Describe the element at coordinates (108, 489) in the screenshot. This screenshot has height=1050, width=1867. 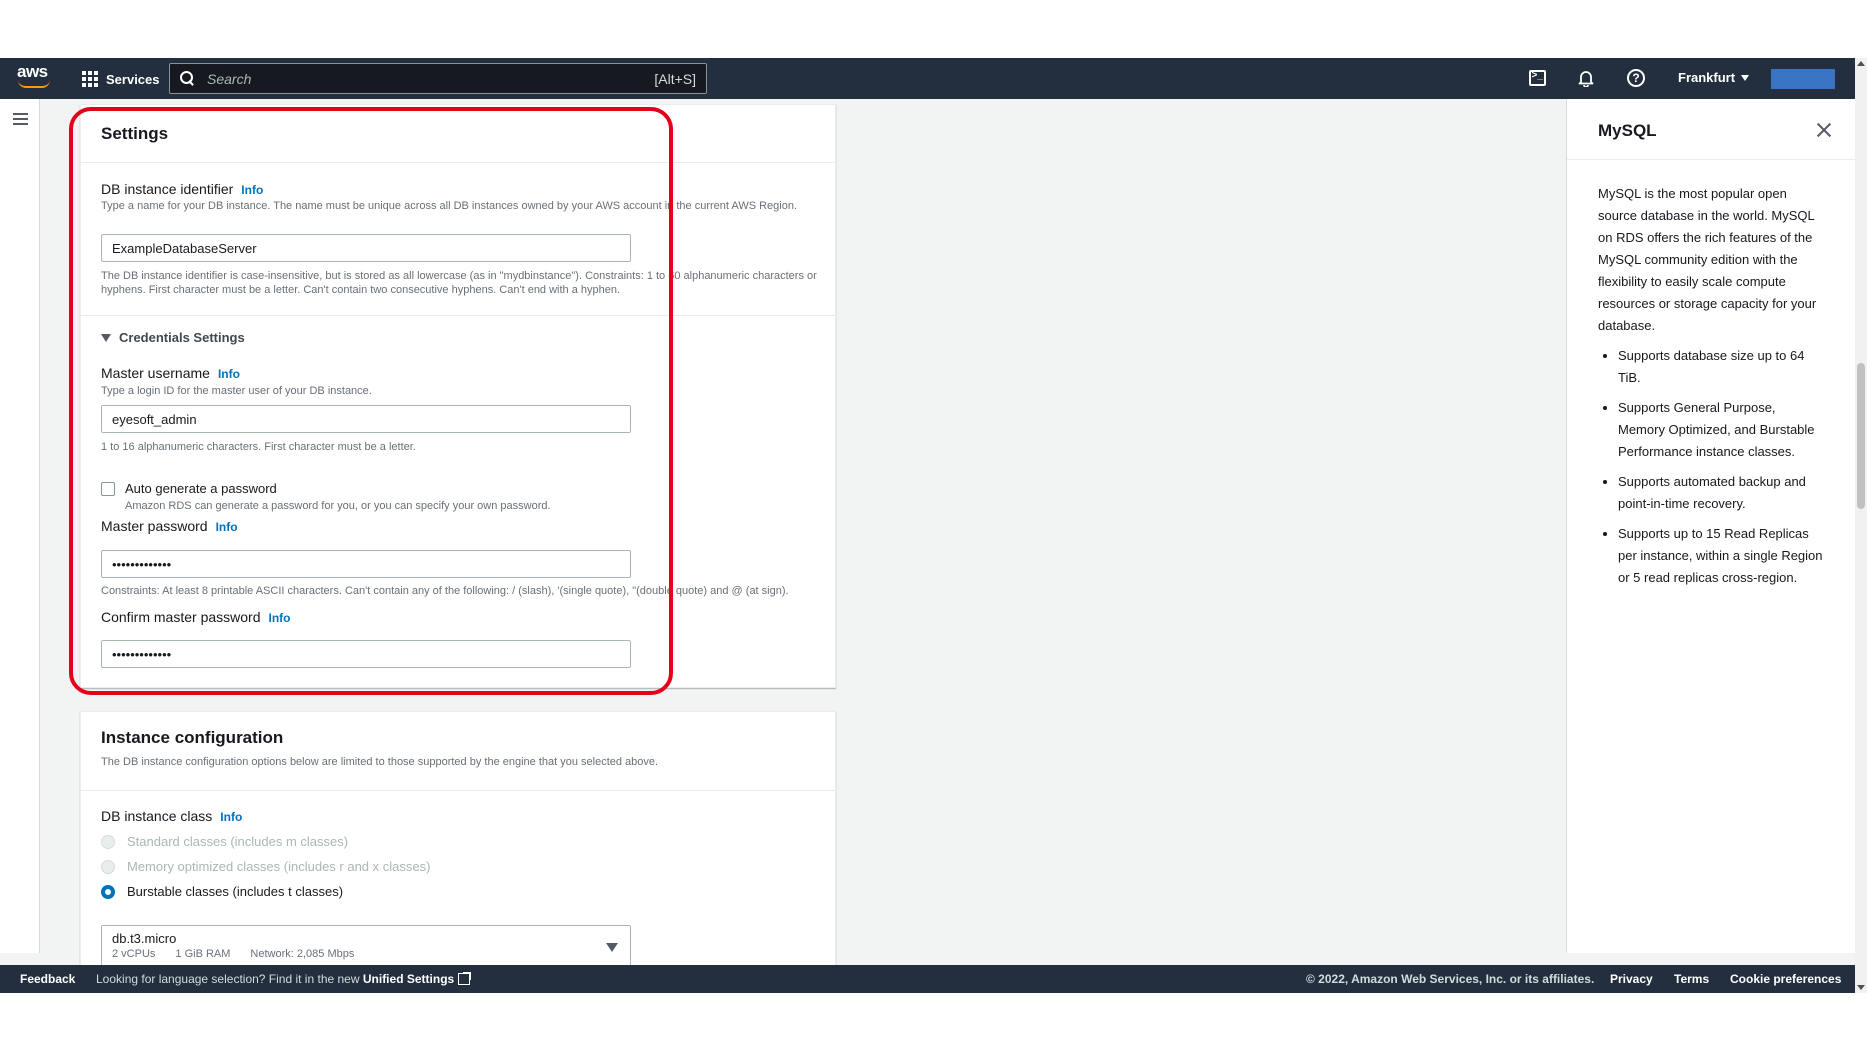
I see `auto-generate-password-checkbox` at that location.